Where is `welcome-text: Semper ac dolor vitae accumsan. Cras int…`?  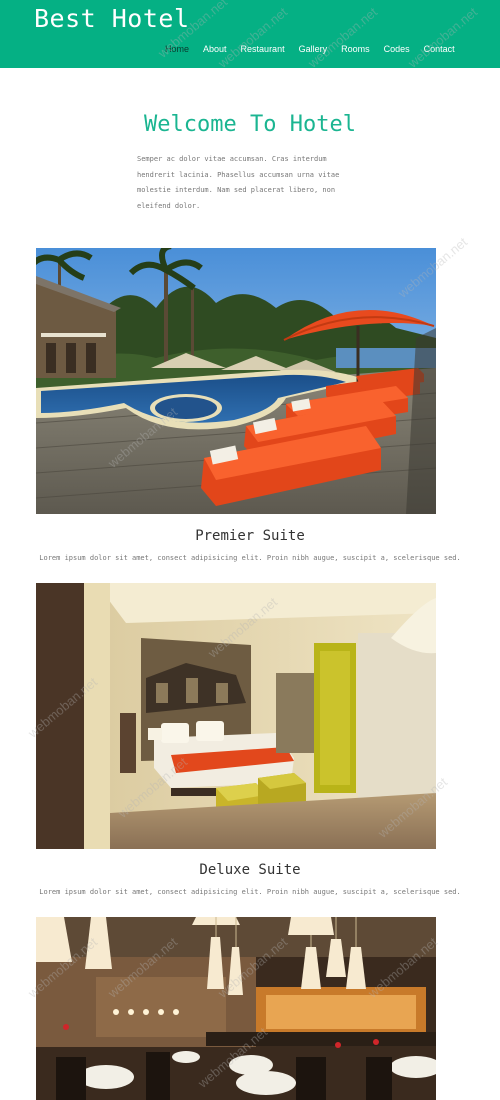
welcome-text: Semper ac dolor vitae accumsan. Cras int… is located at coordinates (238, 182).